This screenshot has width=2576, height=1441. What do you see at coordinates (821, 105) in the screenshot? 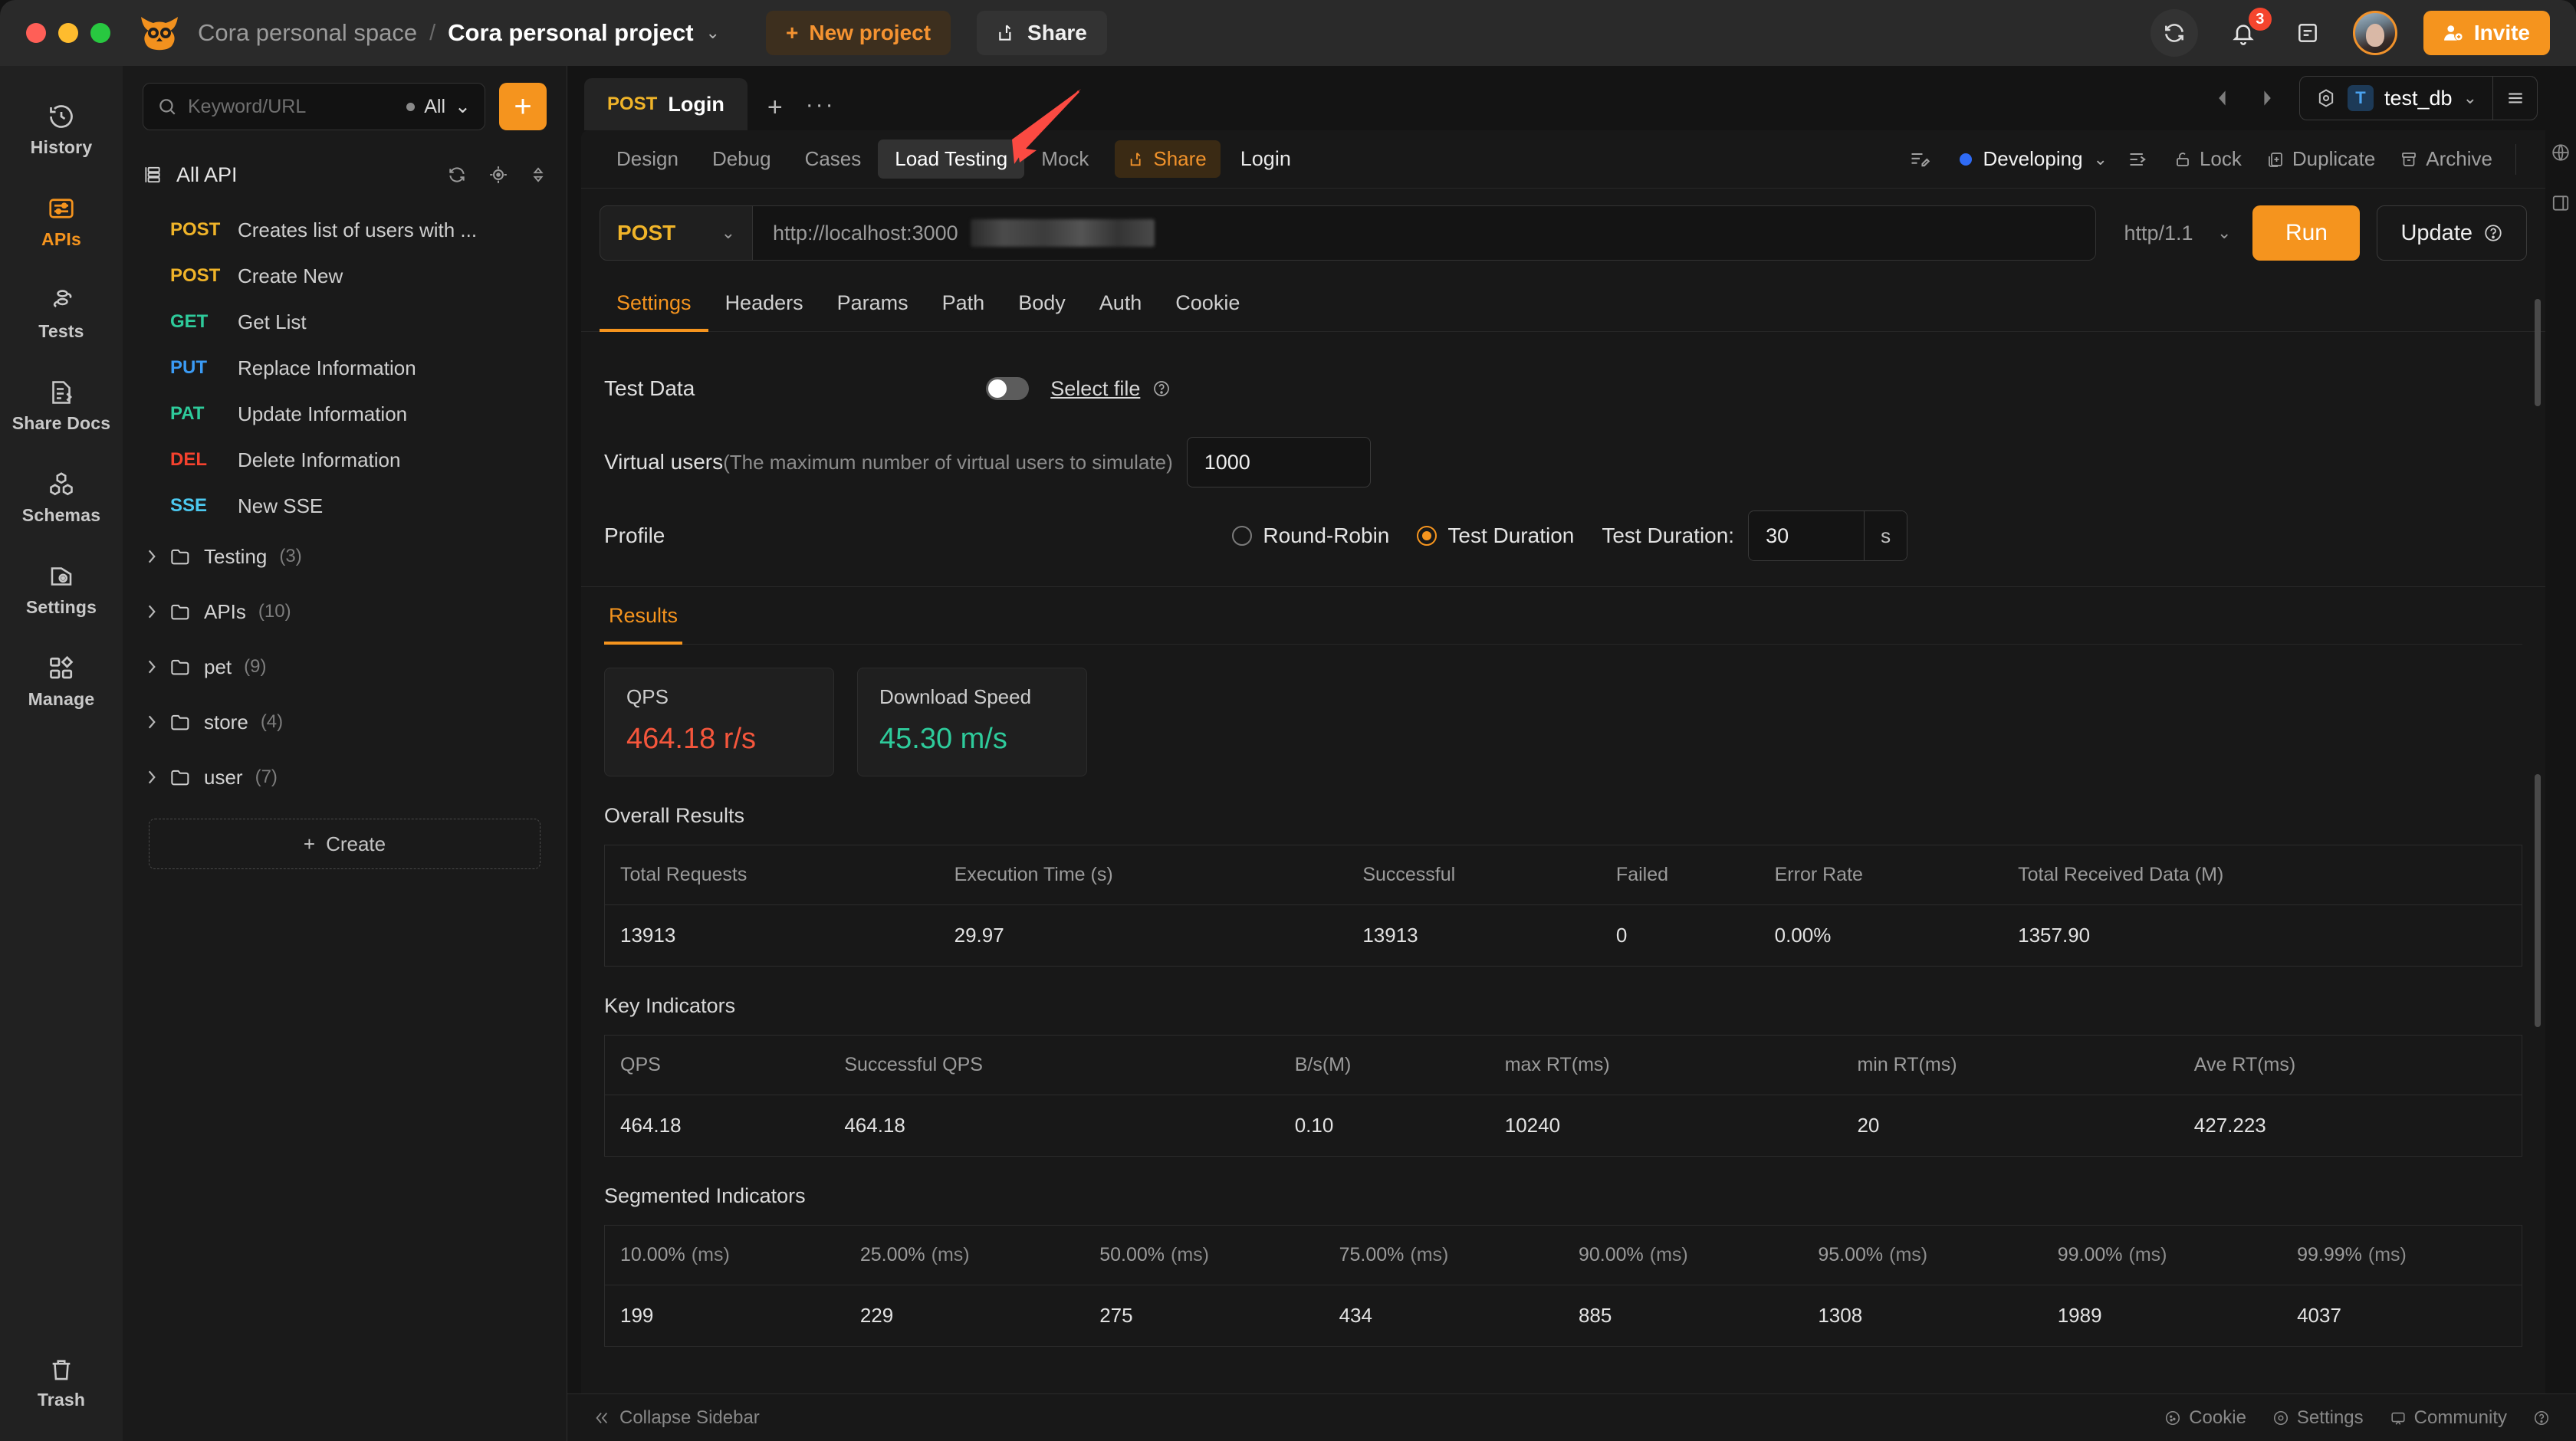
I see `tab-more-button: ···` at bounding box center [821, 105].